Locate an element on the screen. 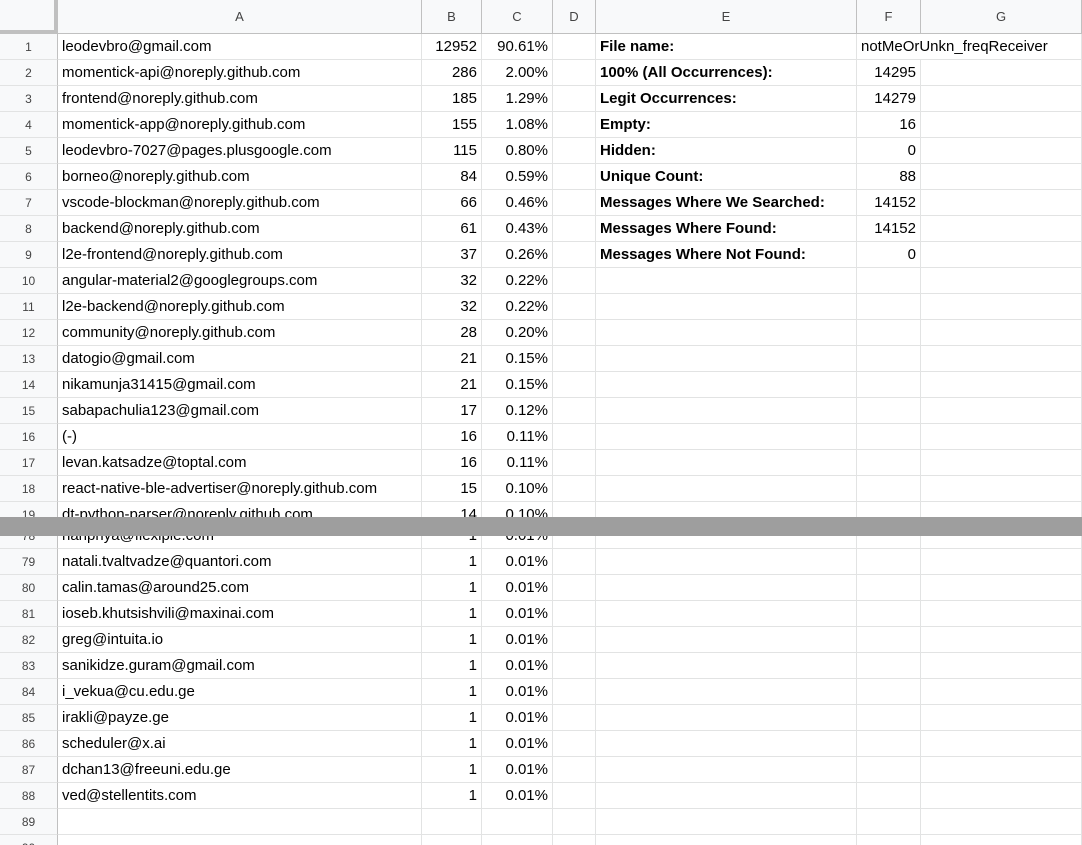 The height and width of the screenshot is (845, 1082). row-header: 10 is located at coordinates (29, 281).